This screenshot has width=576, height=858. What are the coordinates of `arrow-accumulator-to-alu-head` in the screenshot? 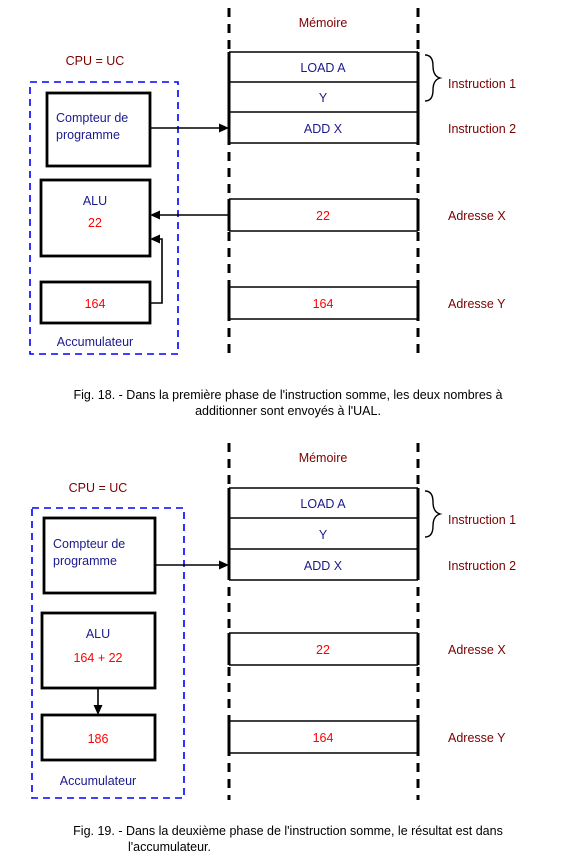 It's located at (155, 239).